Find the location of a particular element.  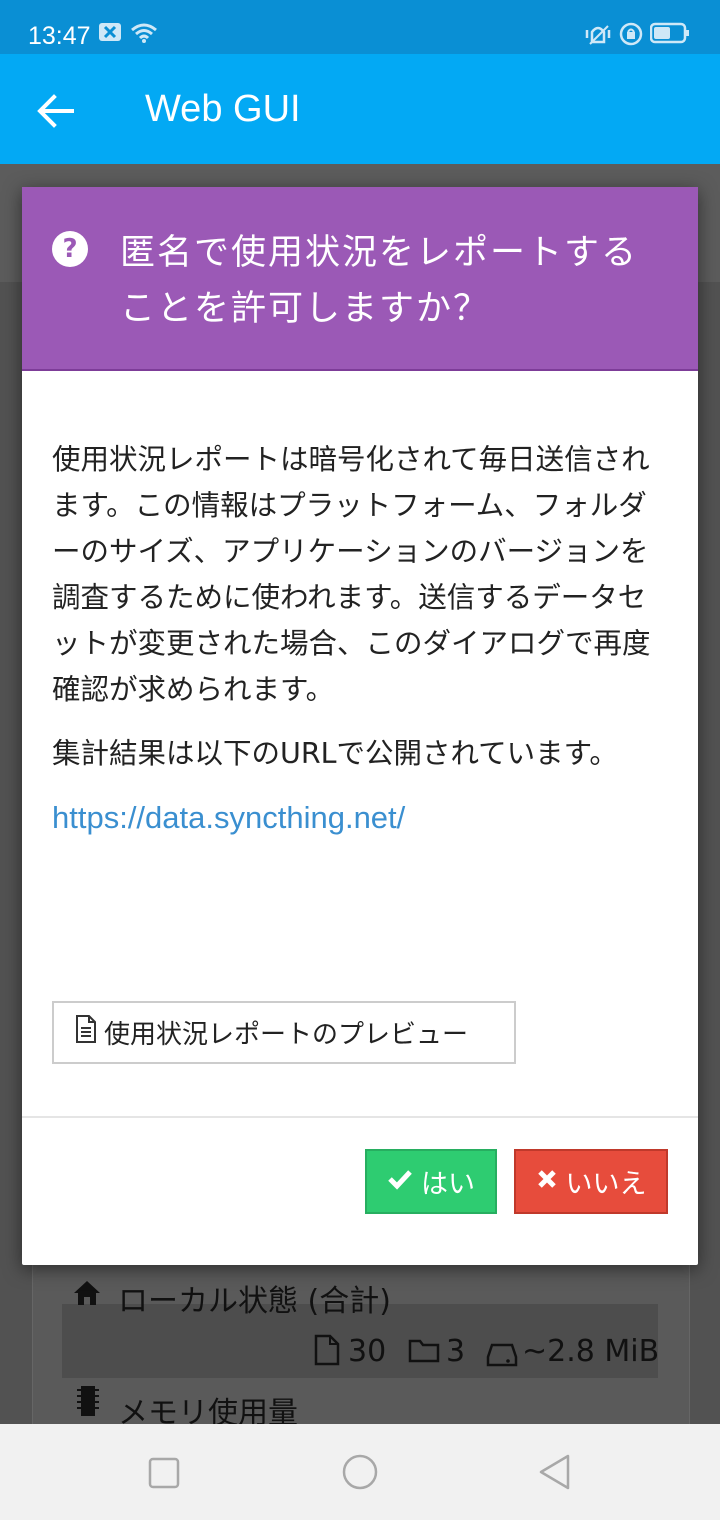

no-button-label: いいえ is located at coordinates (606, 1184).